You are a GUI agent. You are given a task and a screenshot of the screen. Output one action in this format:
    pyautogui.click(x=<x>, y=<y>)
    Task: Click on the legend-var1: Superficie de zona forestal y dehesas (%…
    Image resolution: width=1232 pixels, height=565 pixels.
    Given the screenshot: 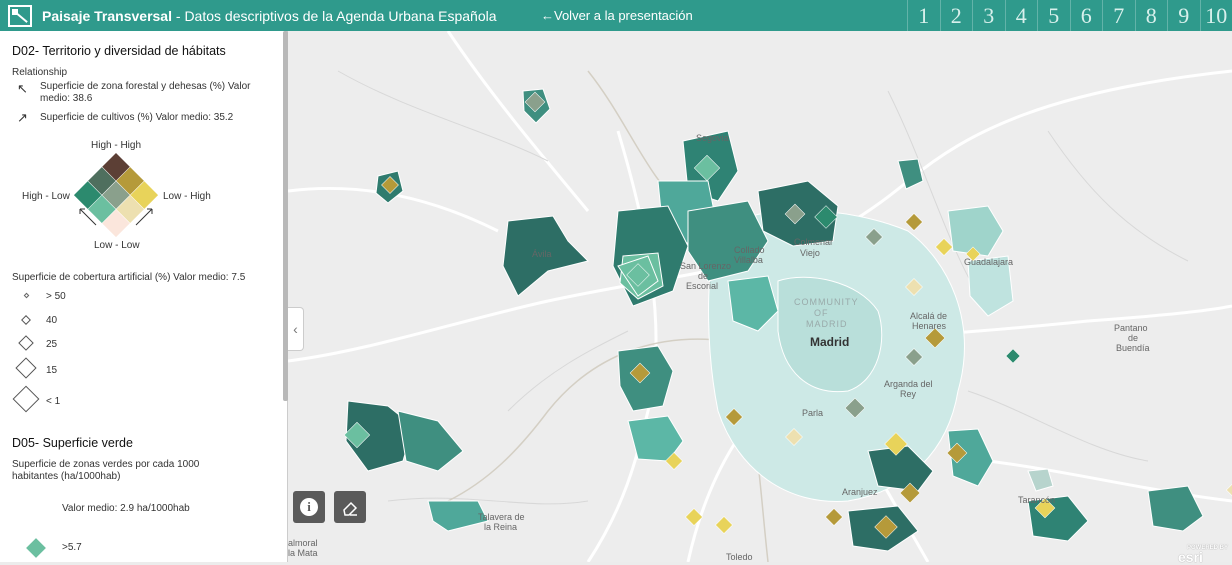 What is the action you would take?
    pyautogui.click(x=155, y=93)
    